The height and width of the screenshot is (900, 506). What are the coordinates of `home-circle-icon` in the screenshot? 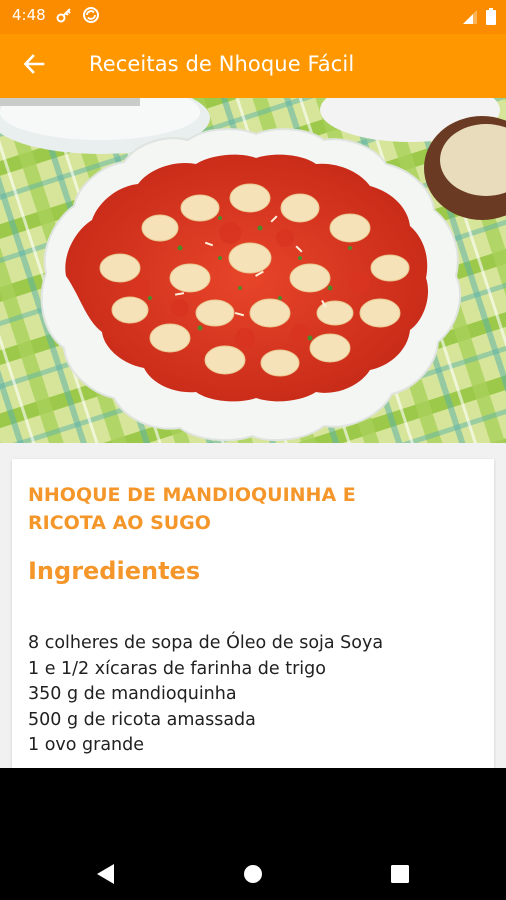 It's located at (253, 876).